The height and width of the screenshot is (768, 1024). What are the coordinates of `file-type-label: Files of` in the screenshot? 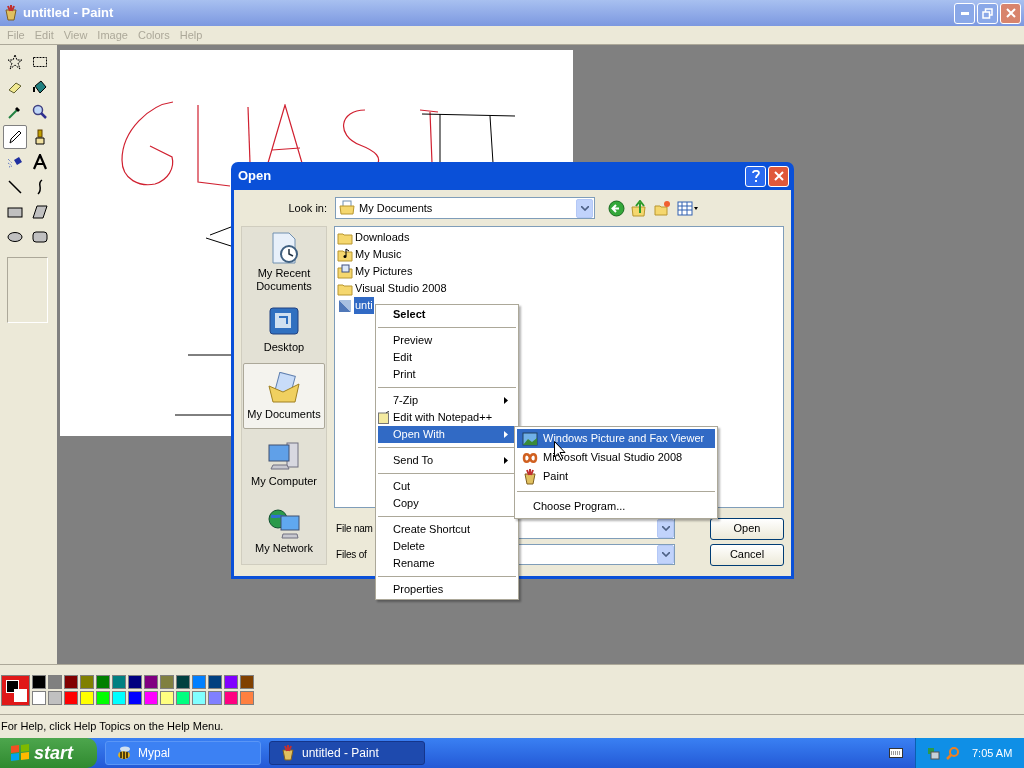 It's located at (351, 555).